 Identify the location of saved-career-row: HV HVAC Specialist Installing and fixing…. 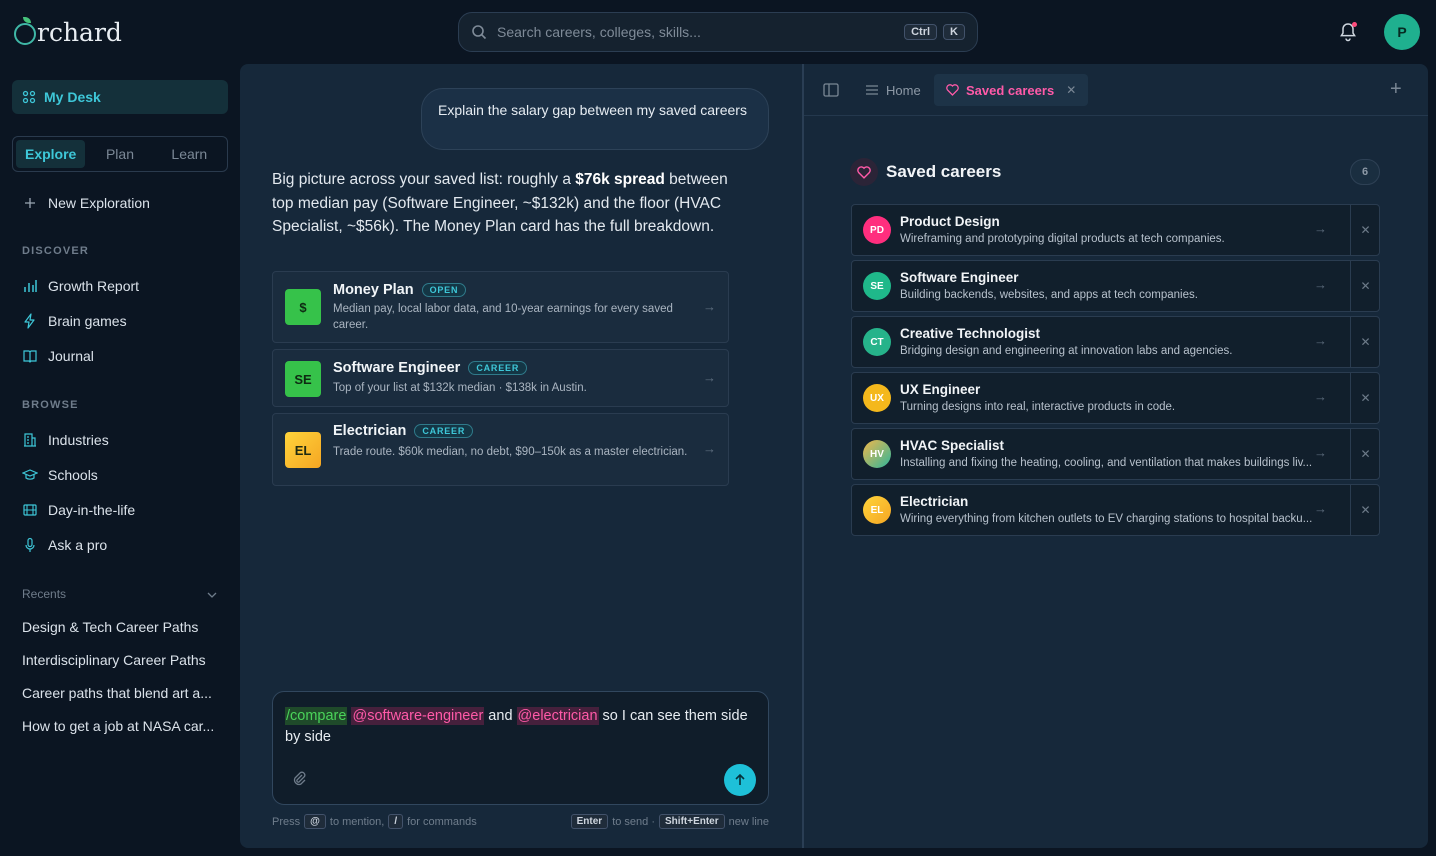
(1115, 454).